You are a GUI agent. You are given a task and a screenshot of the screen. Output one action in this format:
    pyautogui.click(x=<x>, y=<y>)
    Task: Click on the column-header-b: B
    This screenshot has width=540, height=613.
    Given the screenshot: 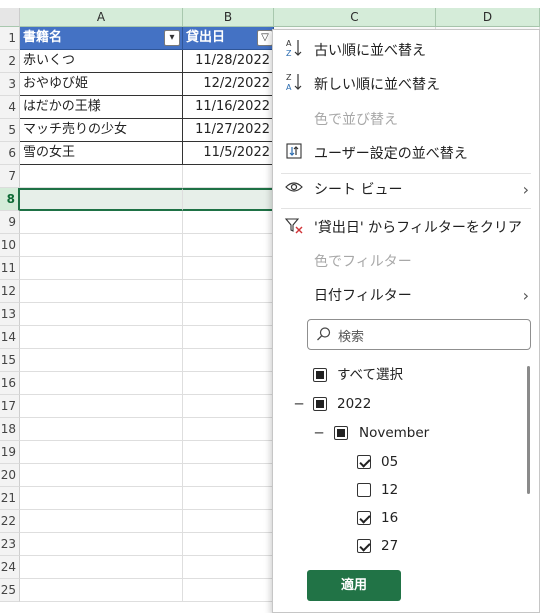 What is the action you would take?
    pyautogui.click(x=228, y=17)
    